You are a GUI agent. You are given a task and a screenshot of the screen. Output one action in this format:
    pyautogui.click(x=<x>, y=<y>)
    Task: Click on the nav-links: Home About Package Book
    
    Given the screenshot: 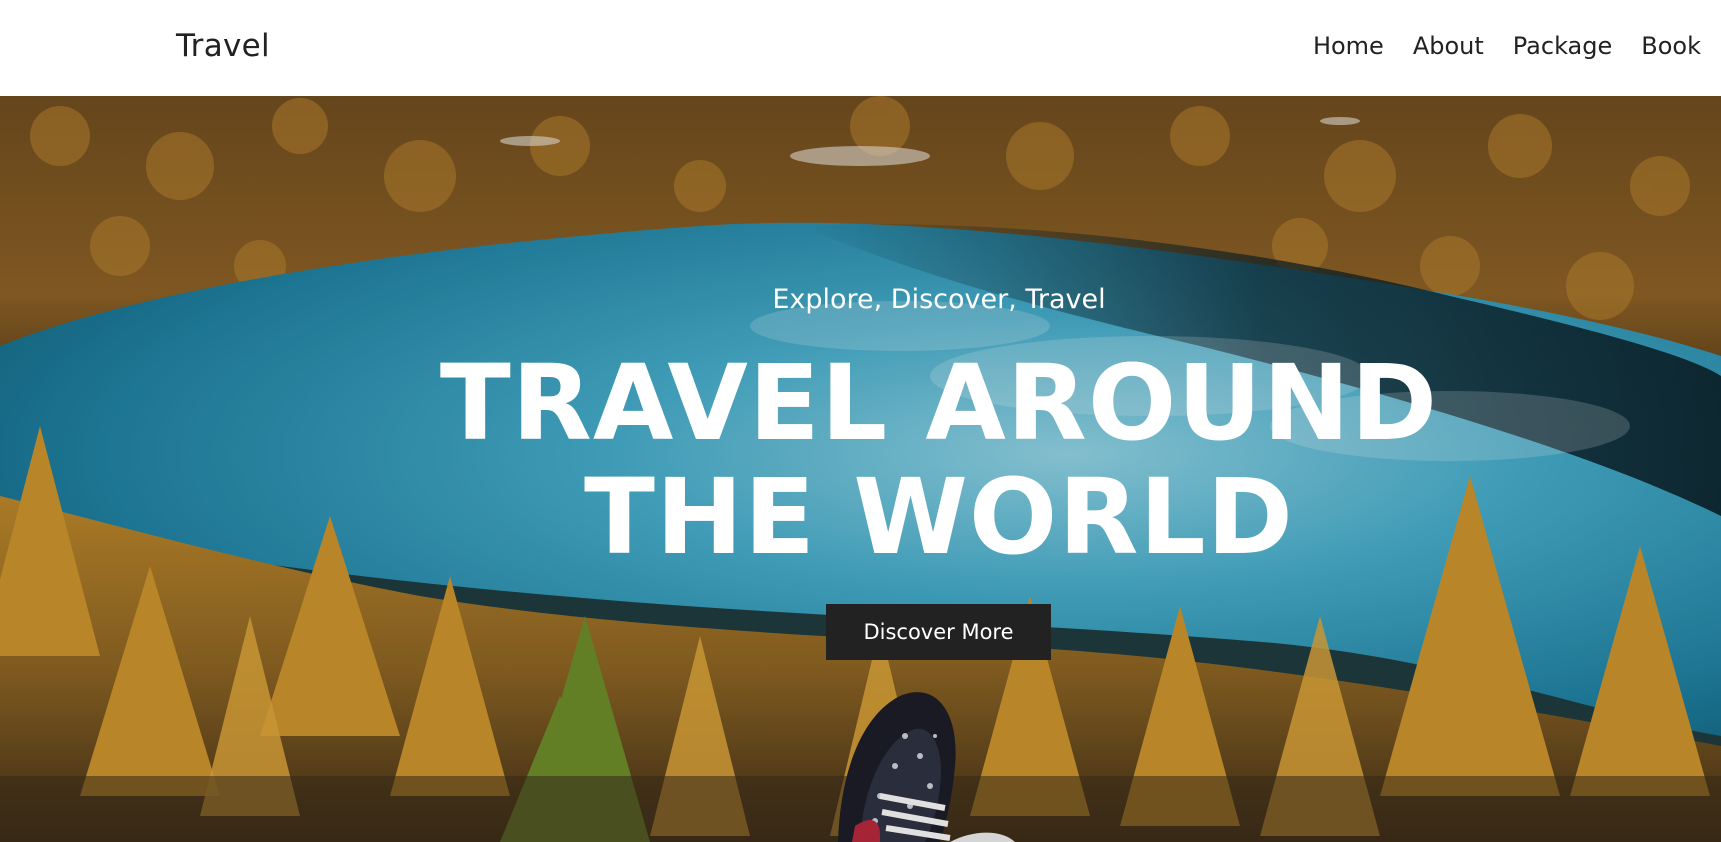 What is the action you would take?
    pyautogui.click(x=1507, y=46)
    